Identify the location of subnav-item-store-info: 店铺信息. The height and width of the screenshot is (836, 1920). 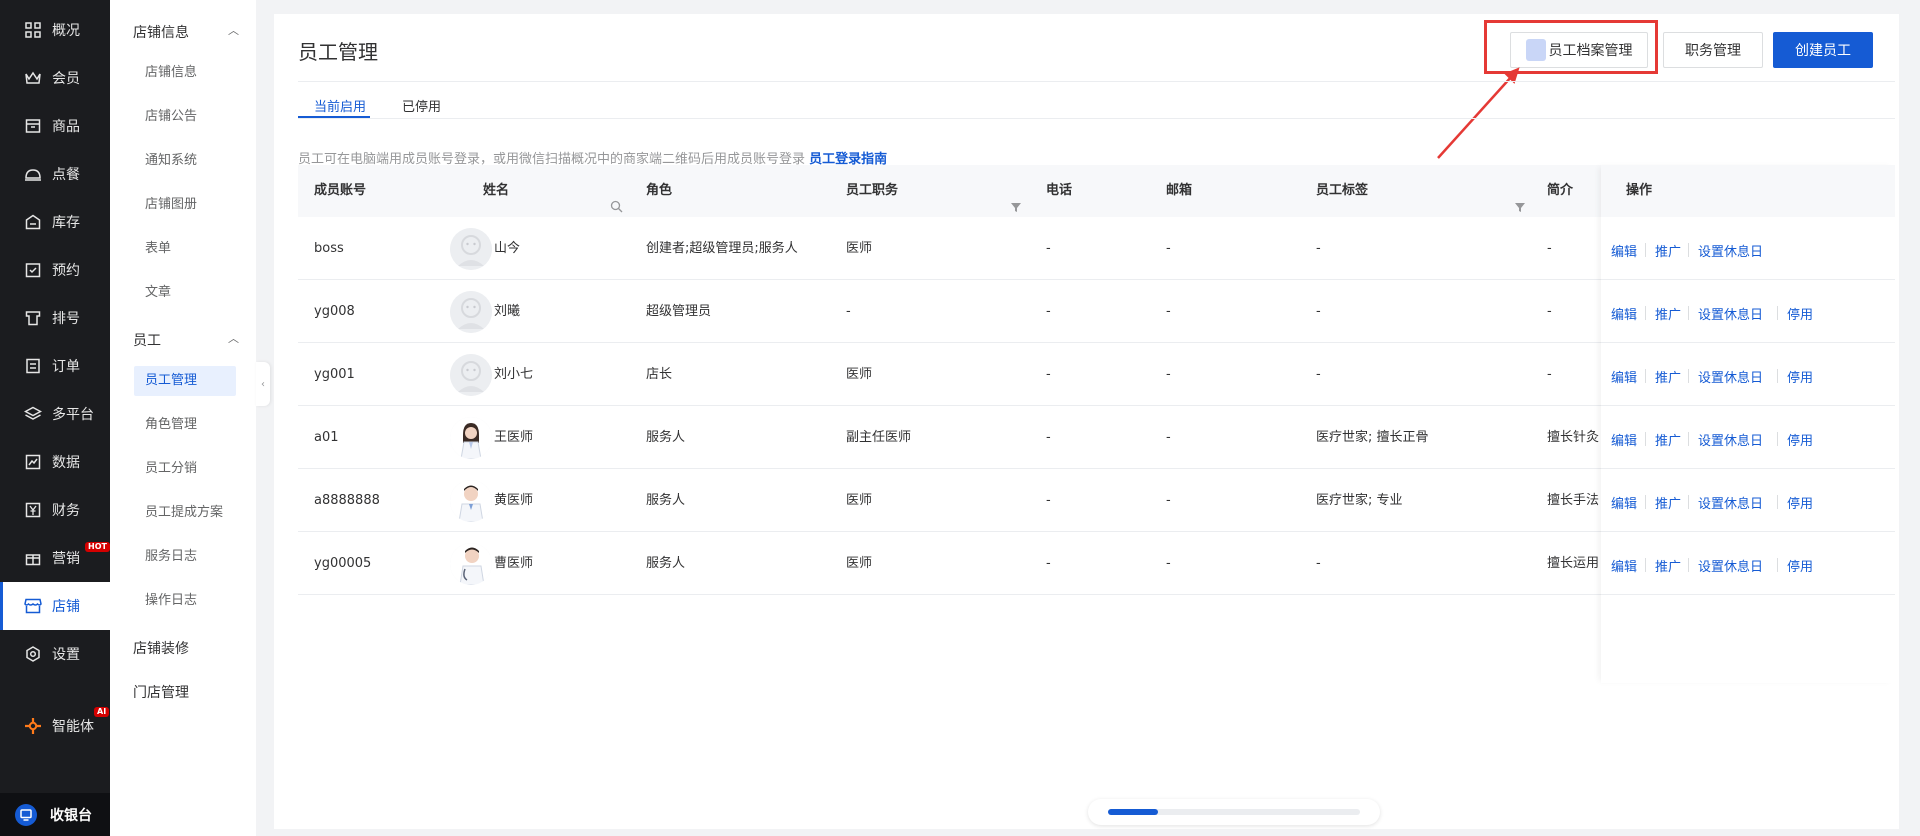
(185, 73).